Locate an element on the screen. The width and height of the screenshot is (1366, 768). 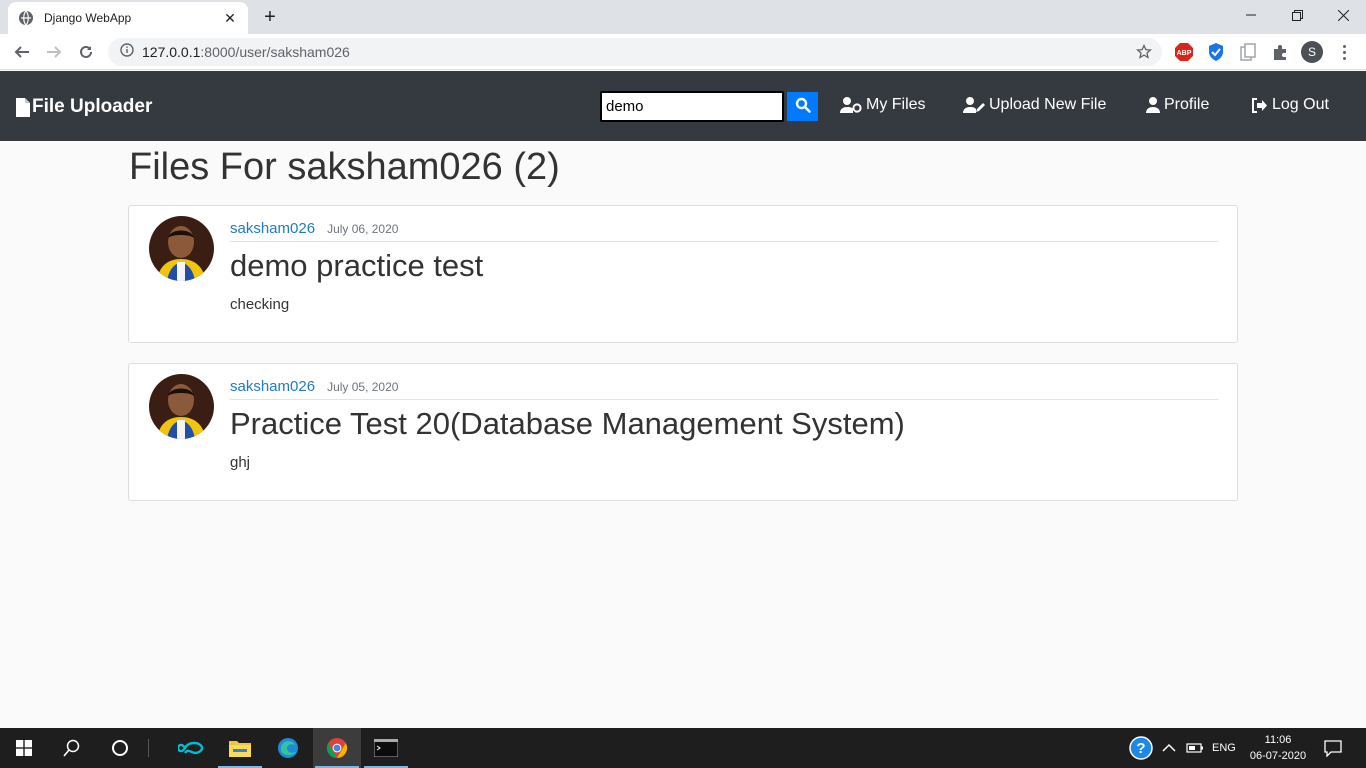
battery-icon is located at coordinates (1195, 748).